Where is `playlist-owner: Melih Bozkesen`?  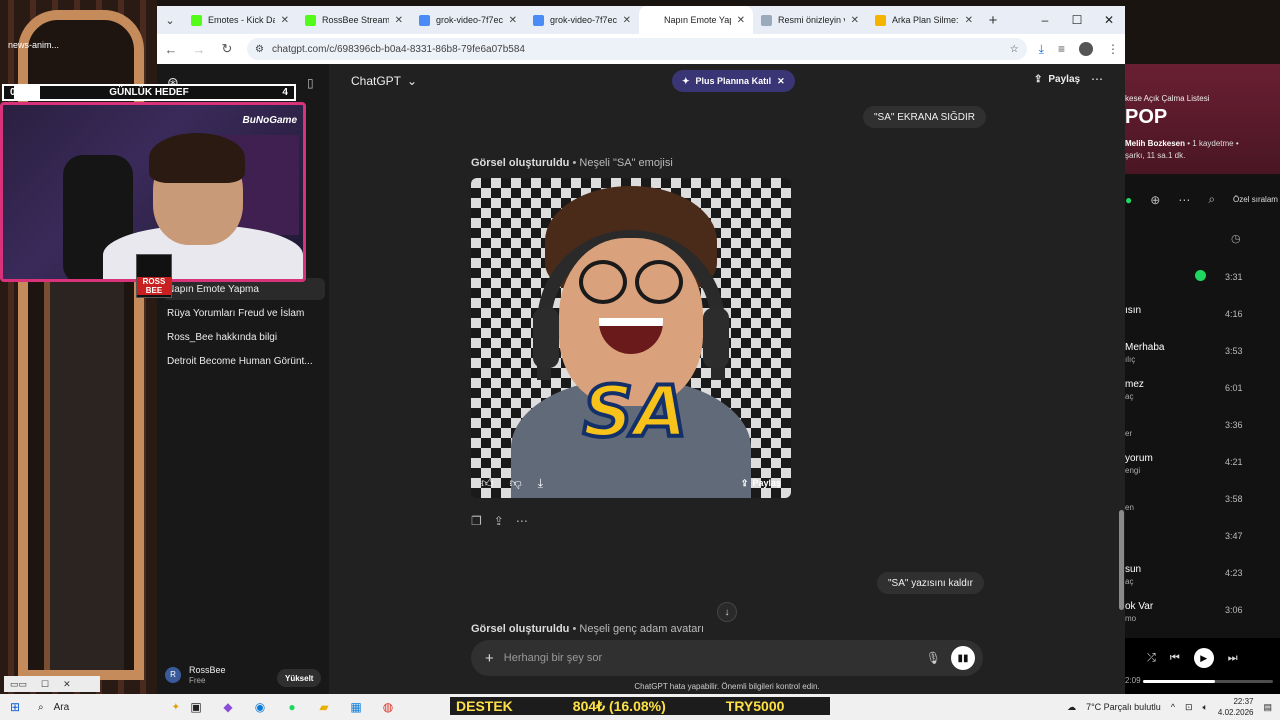
playlist-owner: Melih Bozkesen is located at coordinates (1155, 143).